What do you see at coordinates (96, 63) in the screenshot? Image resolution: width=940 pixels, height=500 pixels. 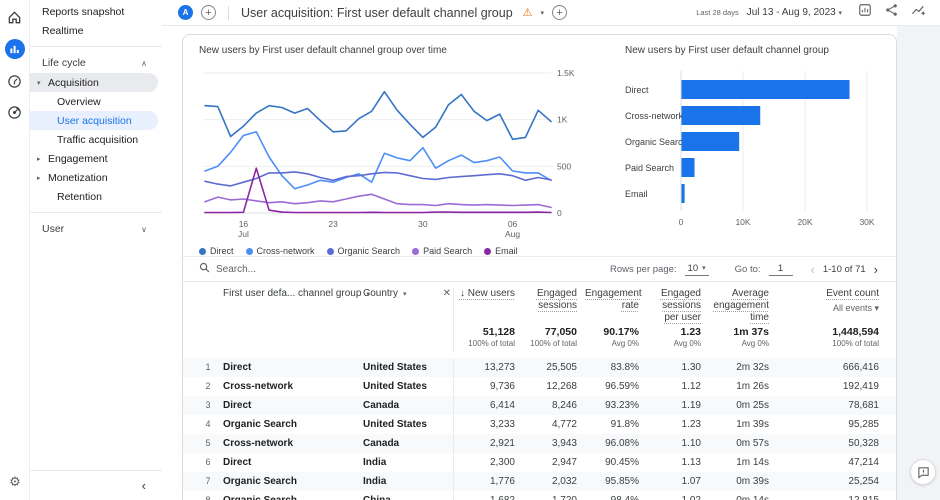 I see `sidebar-section-life-cycle: Life cycle ∧` at bounding box center [96, 63].